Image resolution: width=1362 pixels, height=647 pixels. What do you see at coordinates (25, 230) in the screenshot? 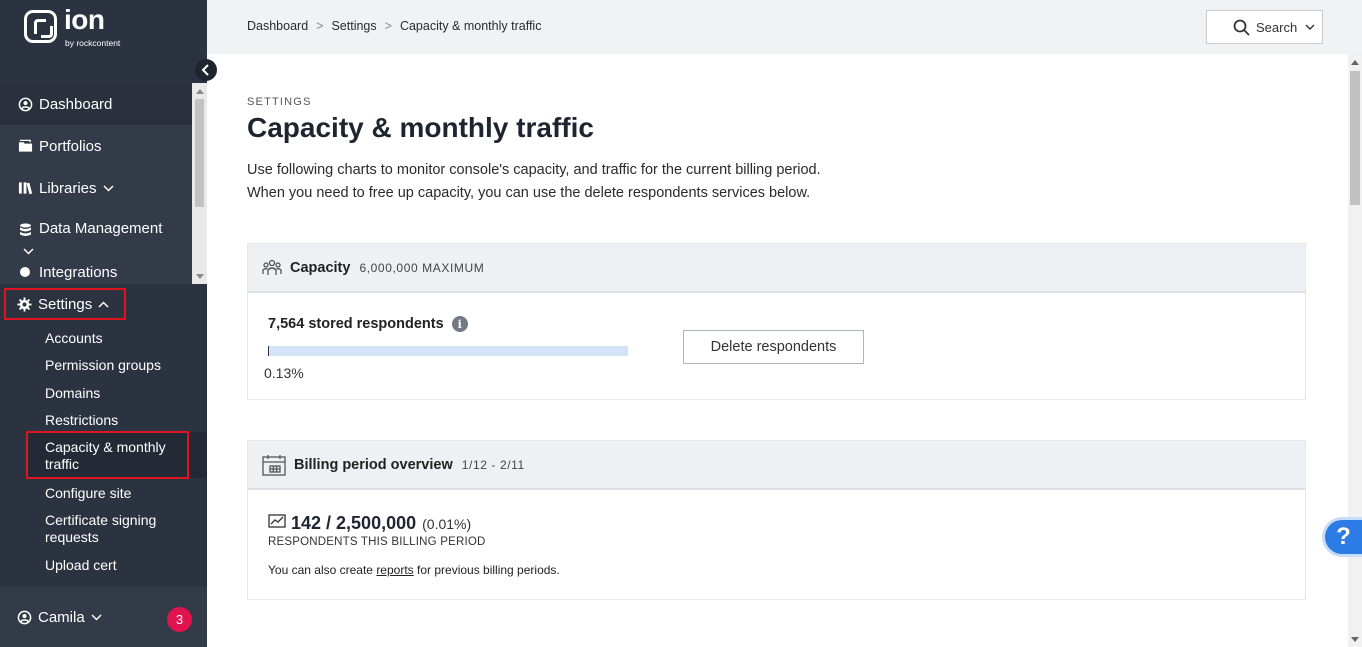
I see `database-icon` at bounding box center [25, 230].